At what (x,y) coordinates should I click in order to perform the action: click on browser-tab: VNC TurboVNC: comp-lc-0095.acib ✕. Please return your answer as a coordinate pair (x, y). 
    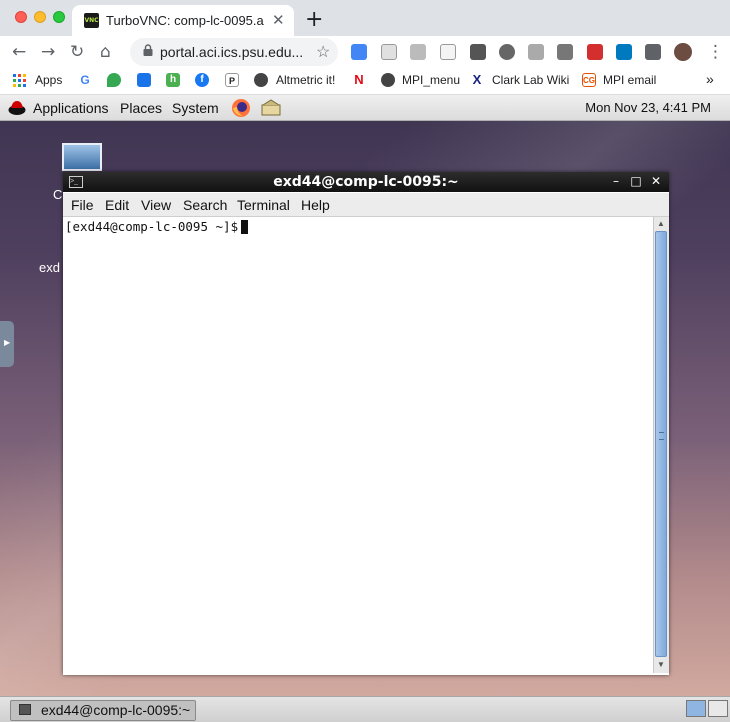
    Looking at the image, I should click on (183, 20).